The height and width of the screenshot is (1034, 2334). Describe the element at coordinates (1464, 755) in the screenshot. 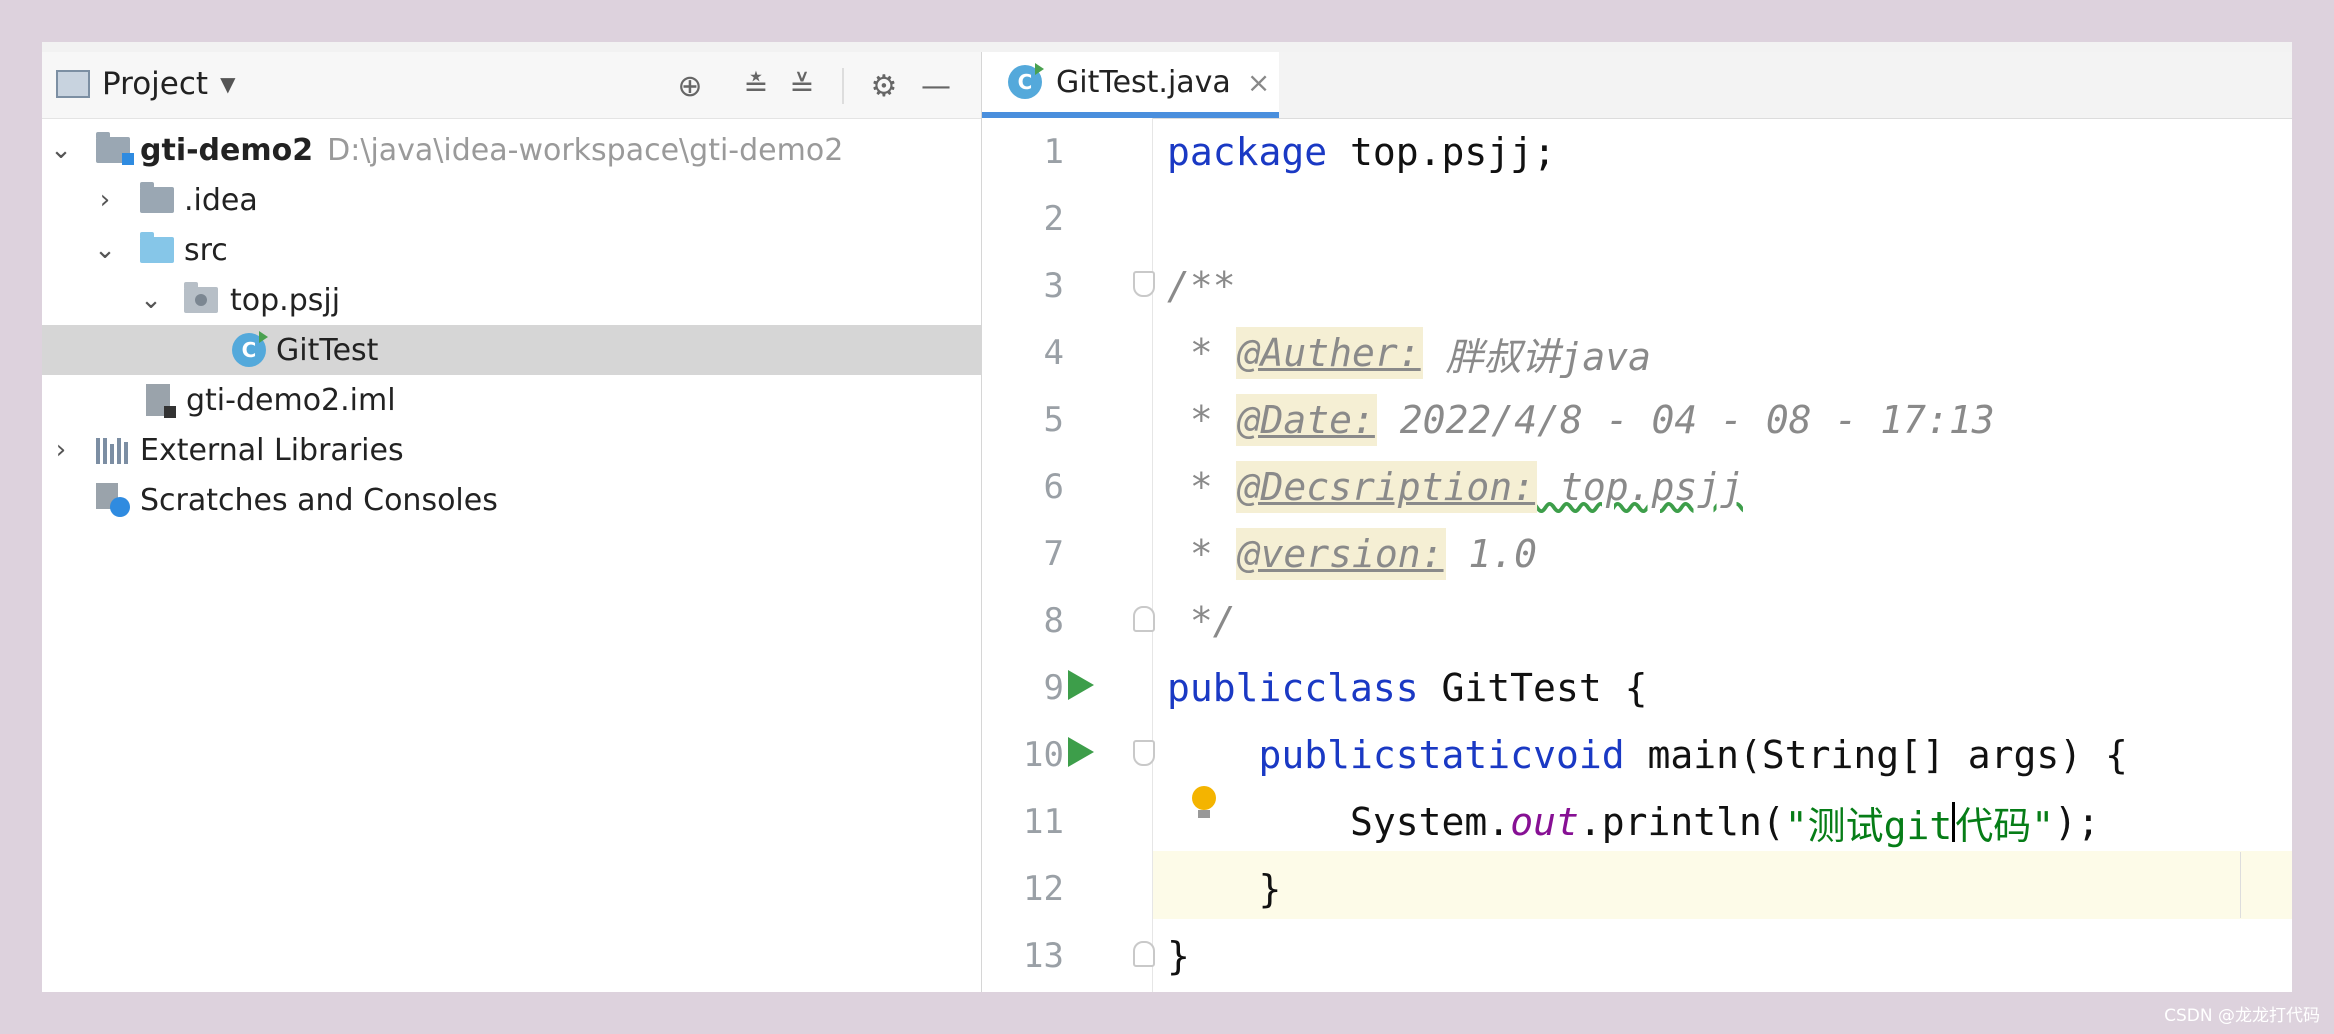

I see `code-token: static` at that location.